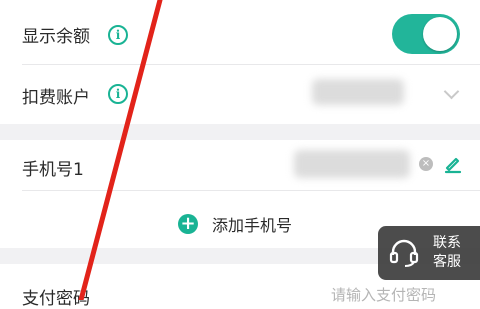 The width and height of the screenshot is (480, 309). What do you see at coordinates (383, 294) in the screenshot?
I see `pay-password-input: 请输入支付密码` at bounding box center [383, 294].